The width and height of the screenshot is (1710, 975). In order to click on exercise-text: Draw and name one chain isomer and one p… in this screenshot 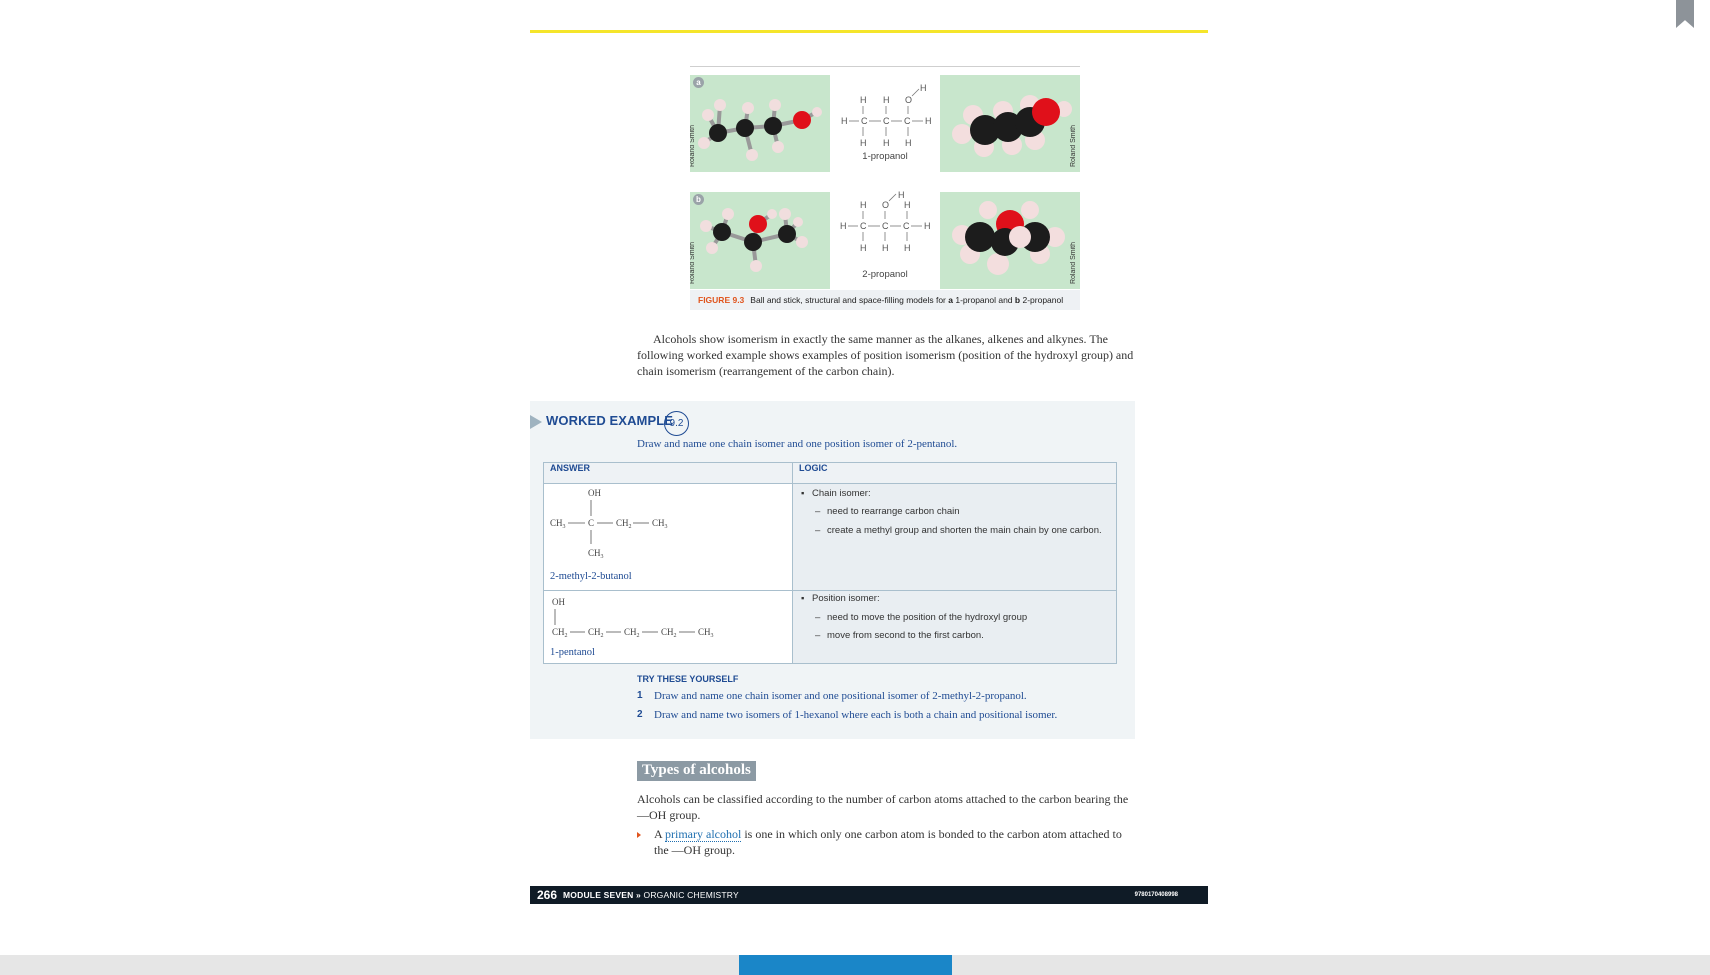, I will do `click(840, 696)`.